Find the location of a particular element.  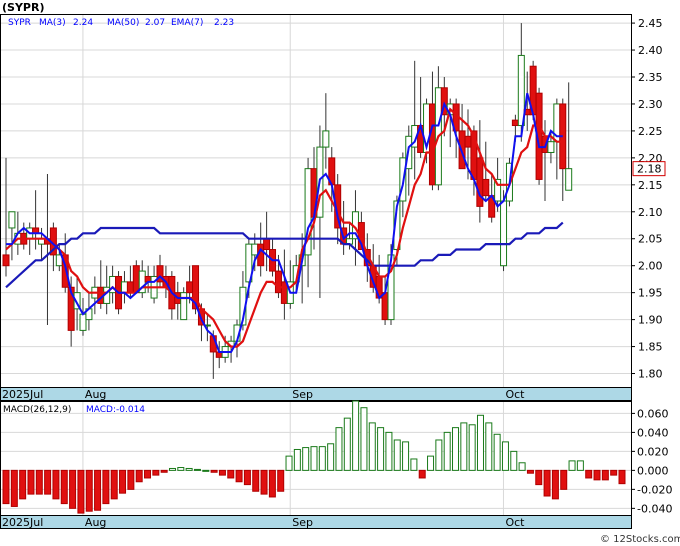

price-tick-label: 2.05 is located at coordinates (650, 239).